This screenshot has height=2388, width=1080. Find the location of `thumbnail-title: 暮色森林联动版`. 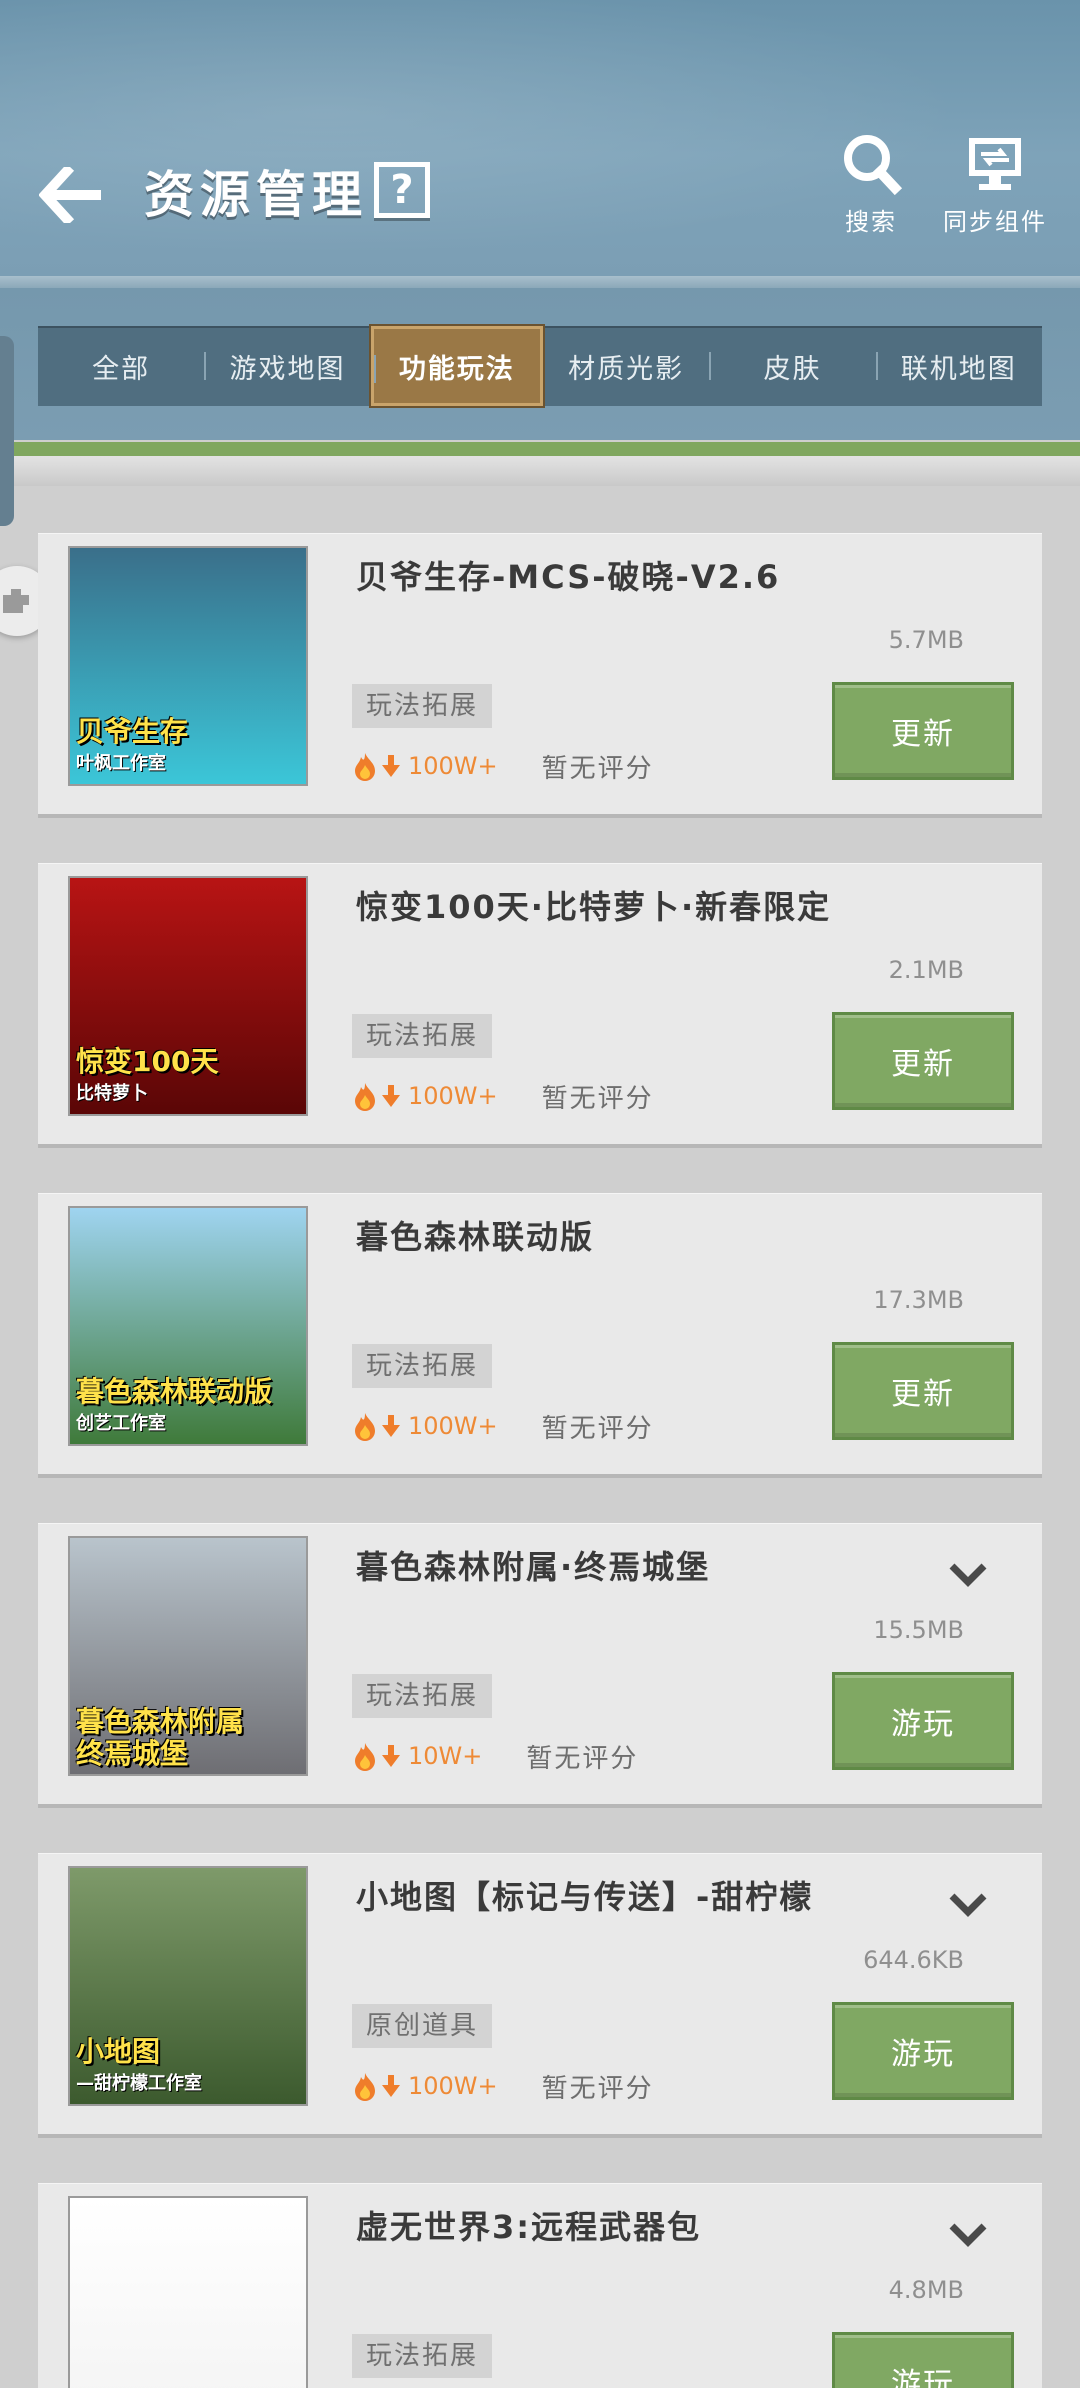

thumbnail-title: 暮色森林联动版 is located at coordinates (174, 1391).